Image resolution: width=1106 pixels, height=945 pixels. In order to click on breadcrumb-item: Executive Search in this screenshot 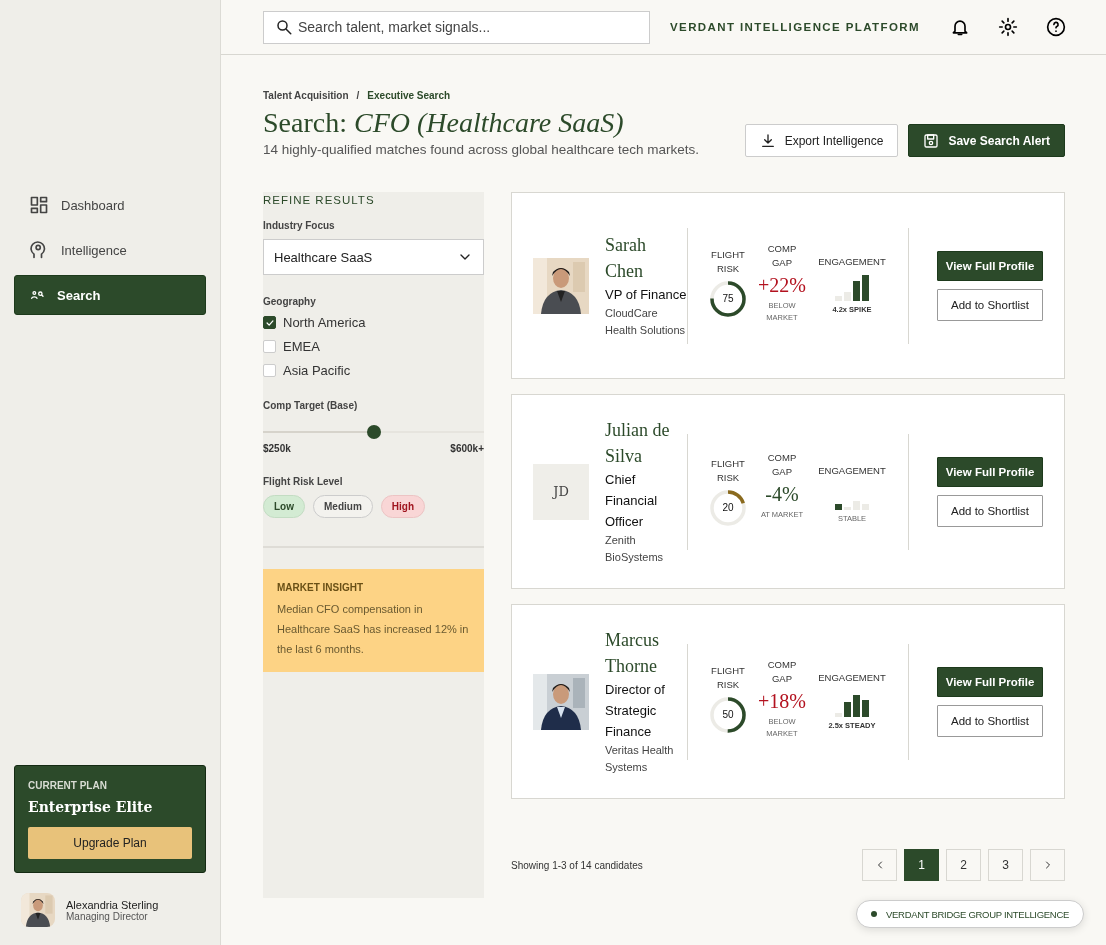, I will do `click(409, 95)`.